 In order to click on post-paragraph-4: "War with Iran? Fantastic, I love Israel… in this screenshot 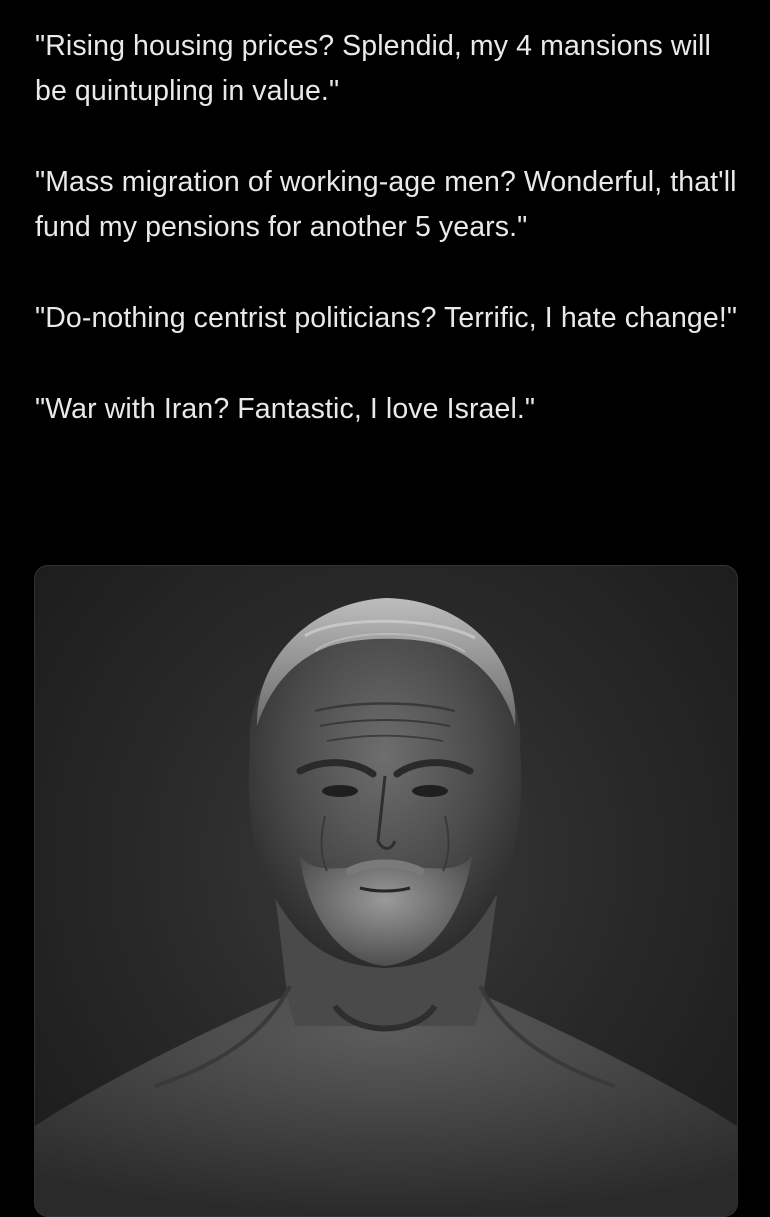, I will do `click(285, 409)`.